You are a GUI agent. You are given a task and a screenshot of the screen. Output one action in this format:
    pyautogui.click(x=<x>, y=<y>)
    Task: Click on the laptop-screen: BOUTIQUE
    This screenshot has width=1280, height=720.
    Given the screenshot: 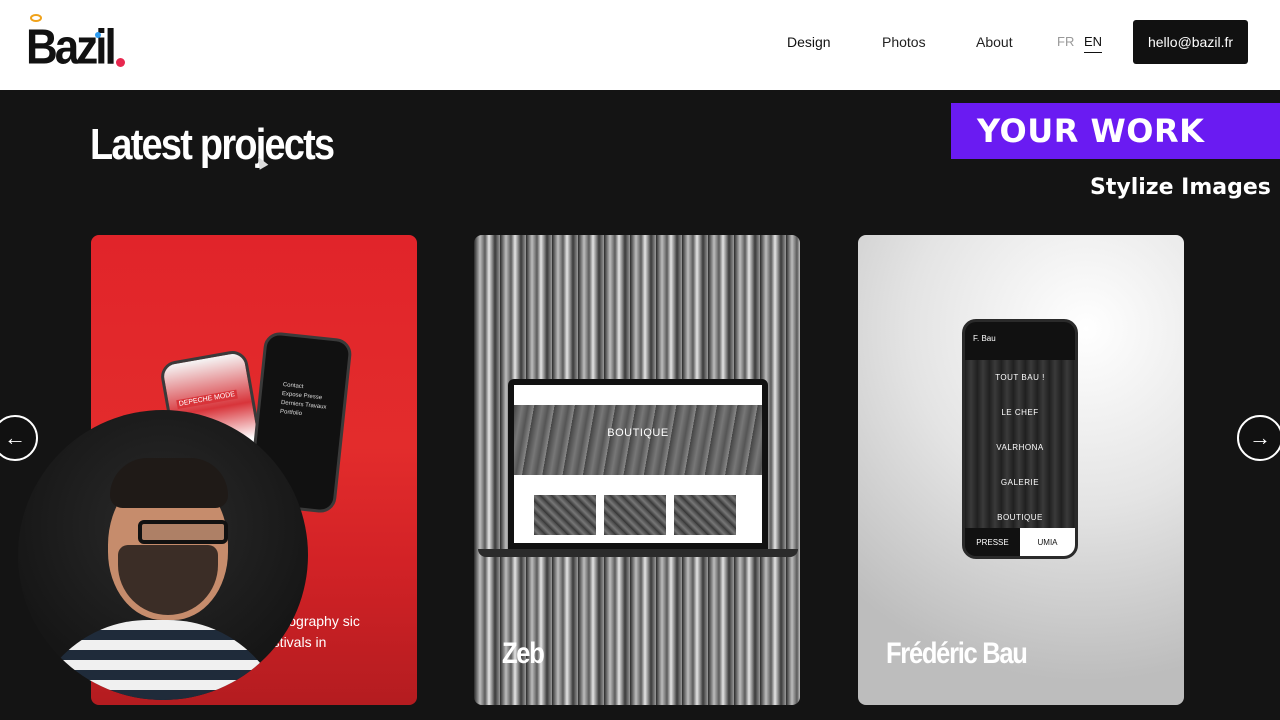 What is the action you would take?
    pyautogui.click(x=638, y=464)
    